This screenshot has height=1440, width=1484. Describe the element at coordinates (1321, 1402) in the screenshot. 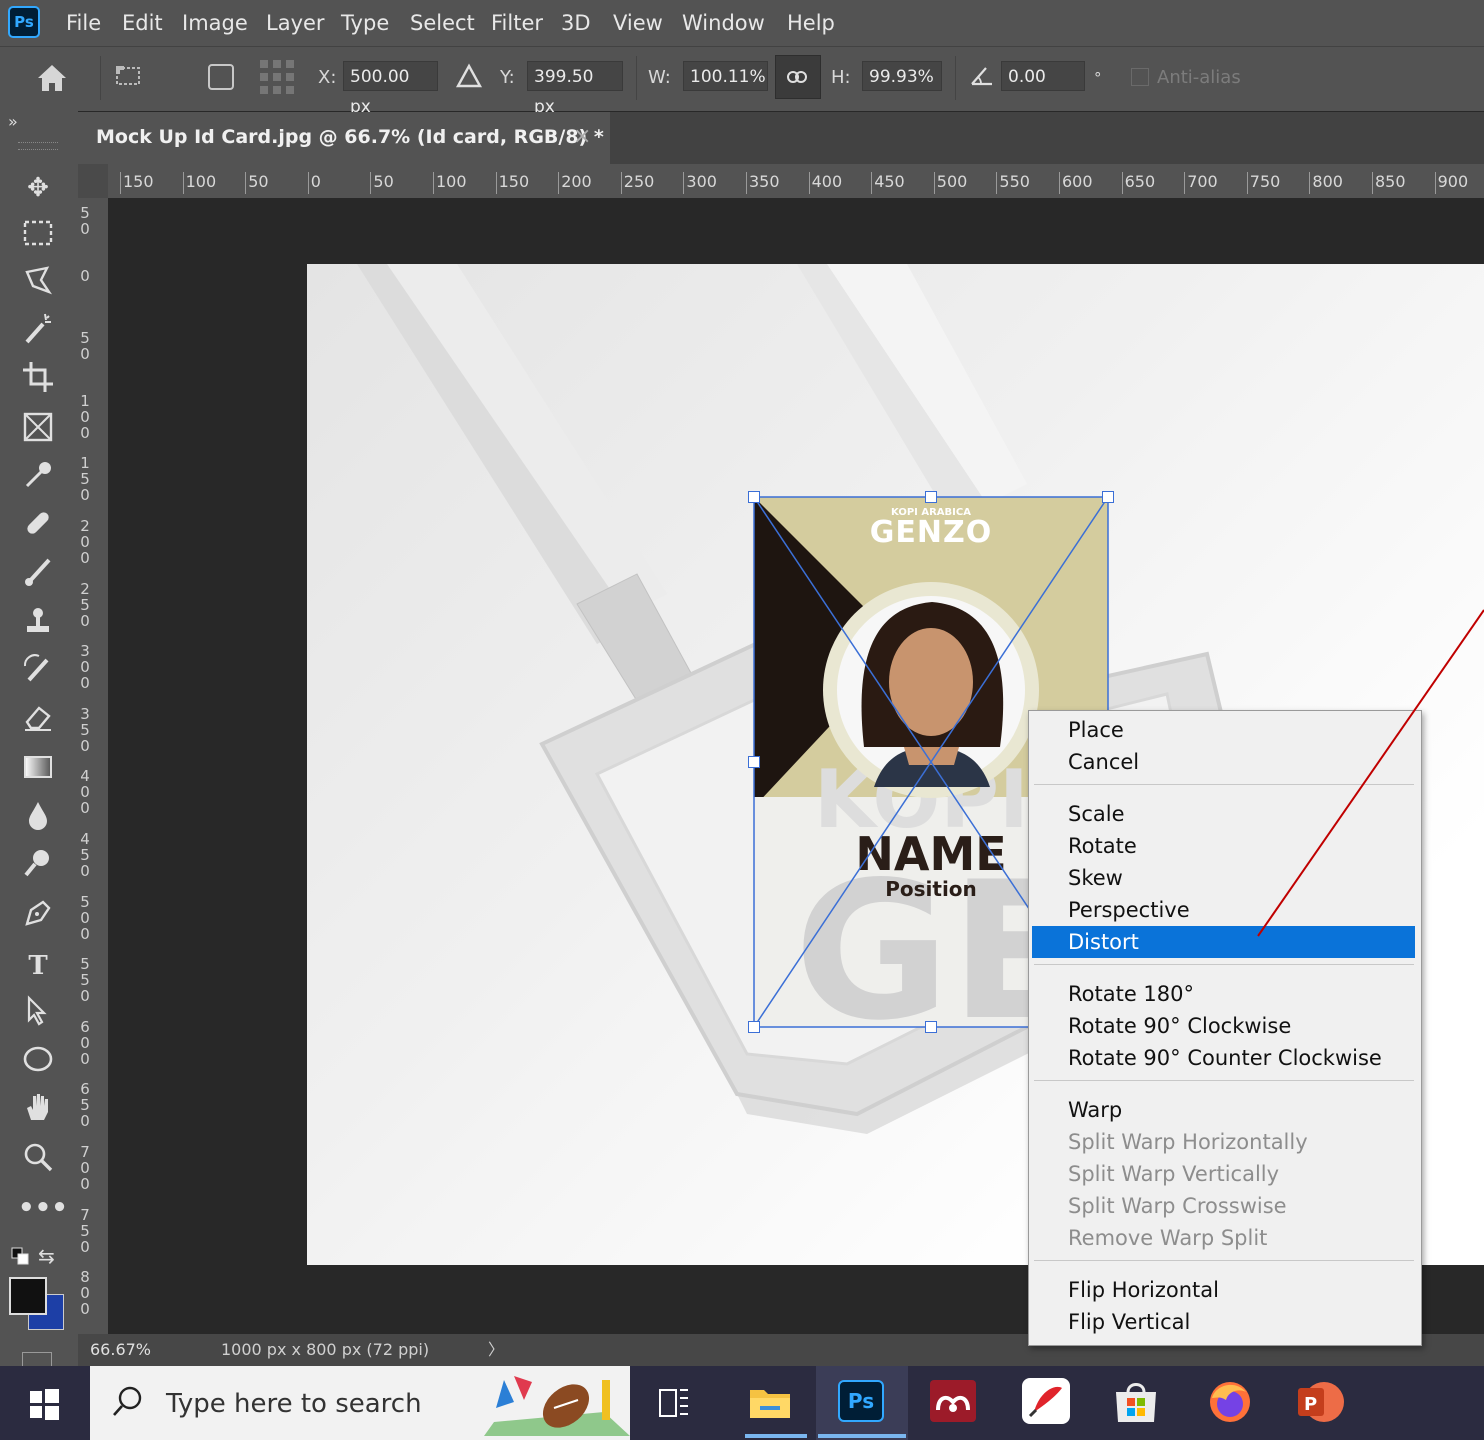

I see `powerpoint-icon: P` at that location.